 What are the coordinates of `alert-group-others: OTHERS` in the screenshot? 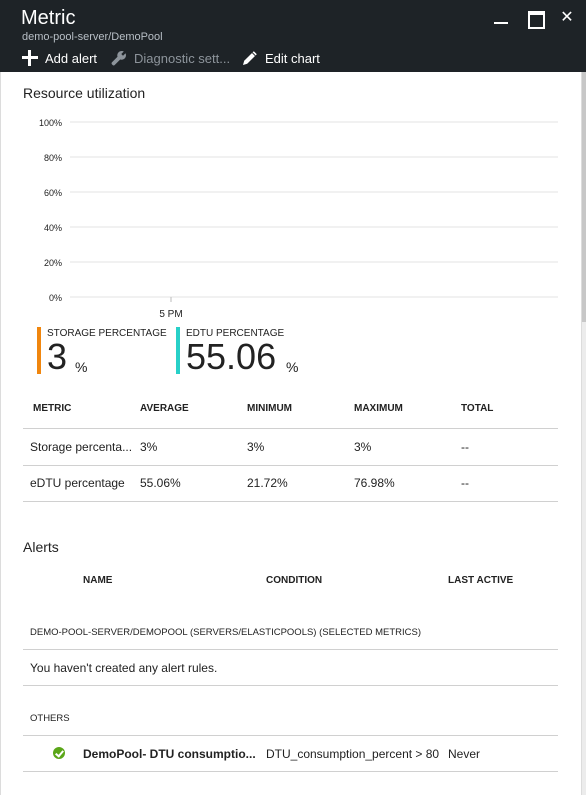 It's located at (50, 718).